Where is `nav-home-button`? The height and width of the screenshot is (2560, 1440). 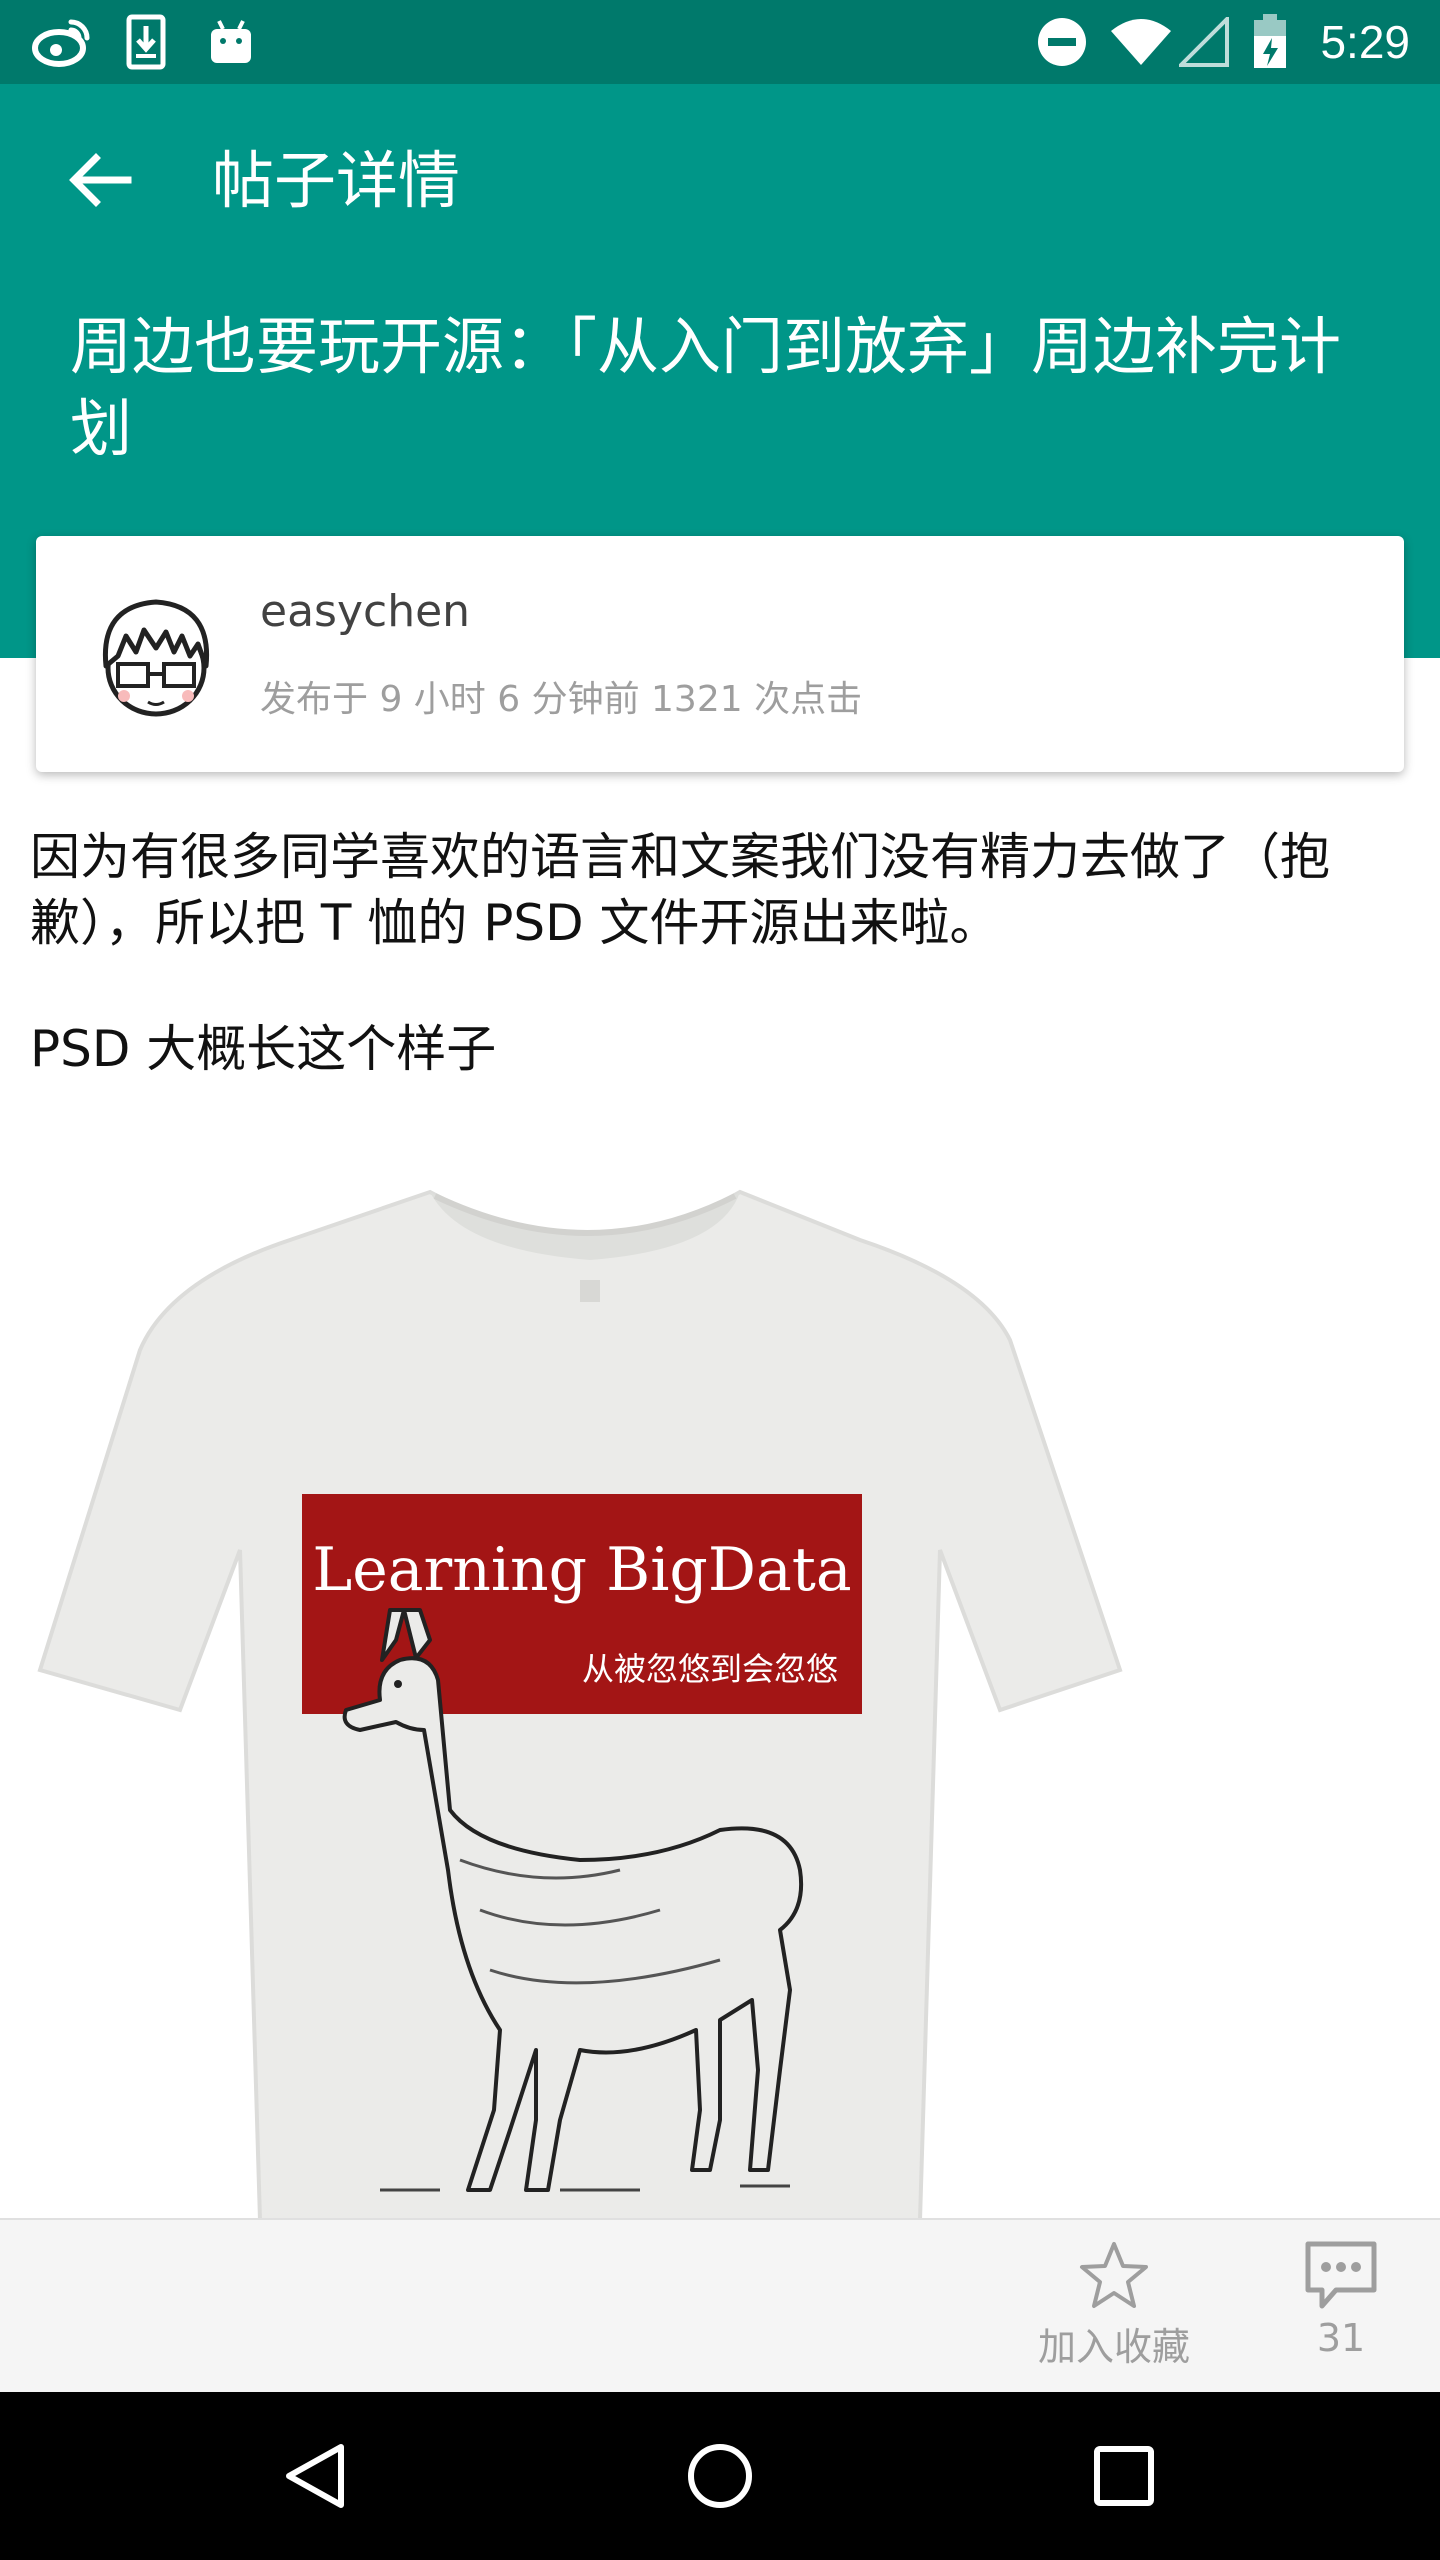 nav-home-button is located at coordinates (720, 2476).